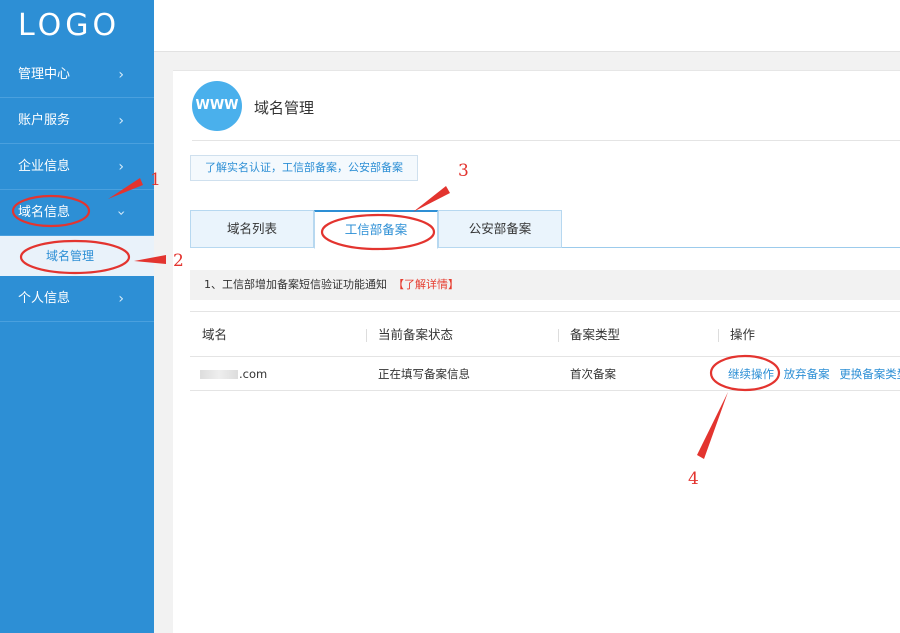  Describe the element at coordinates (284, 108) in the screenshot. I see `page-title: 域名管理` at that location.